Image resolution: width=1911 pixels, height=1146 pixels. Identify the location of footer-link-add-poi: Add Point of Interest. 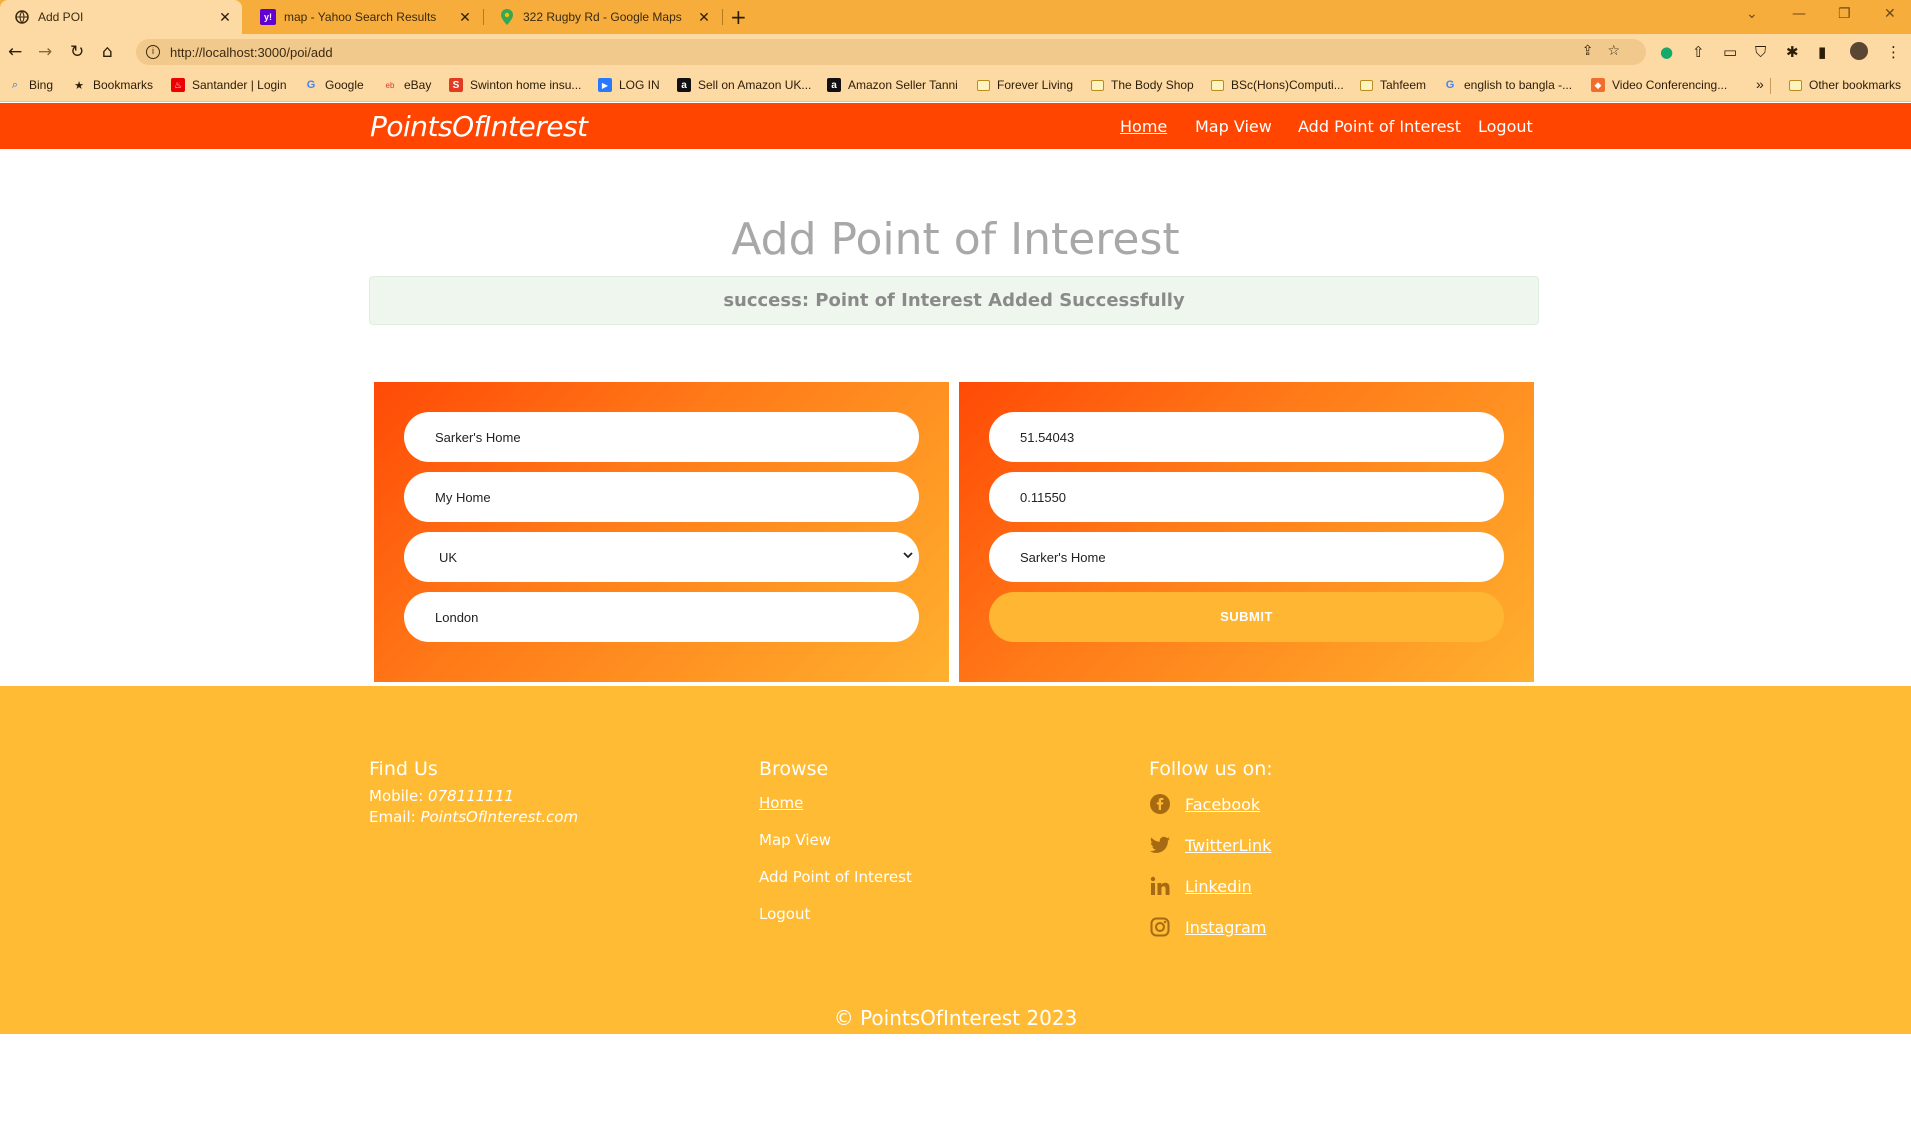
(835, 877).